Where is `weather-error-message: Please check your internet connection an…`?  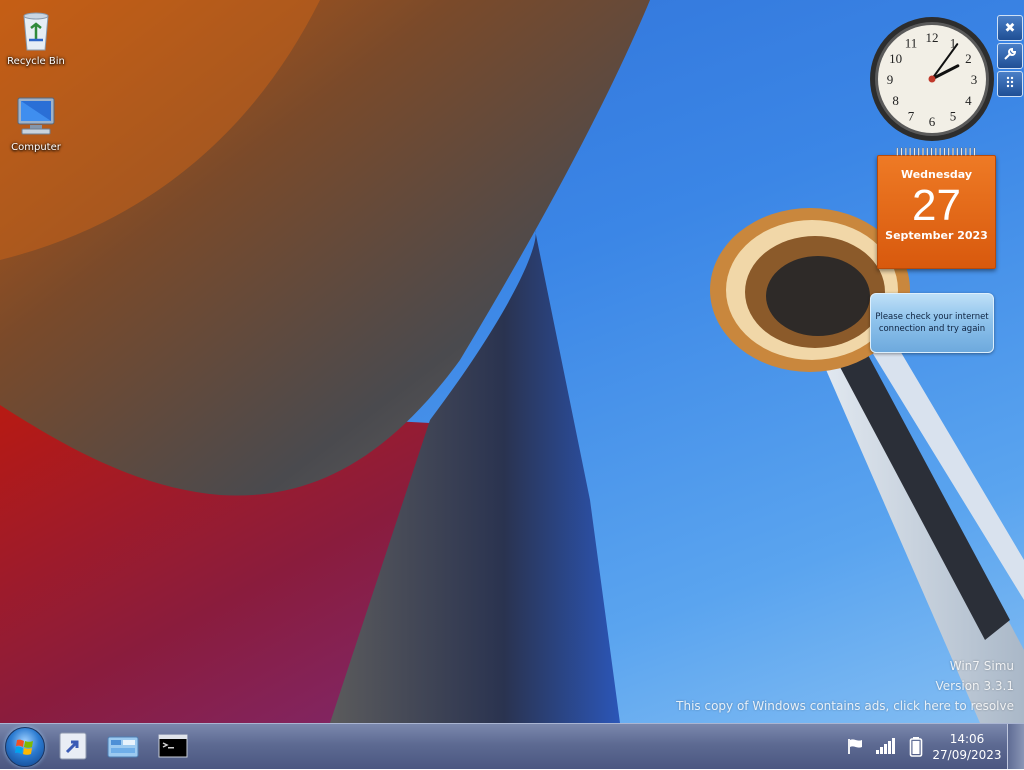
weather-error-message: Please check your internet connection an… is located at coordinates (932, 323).